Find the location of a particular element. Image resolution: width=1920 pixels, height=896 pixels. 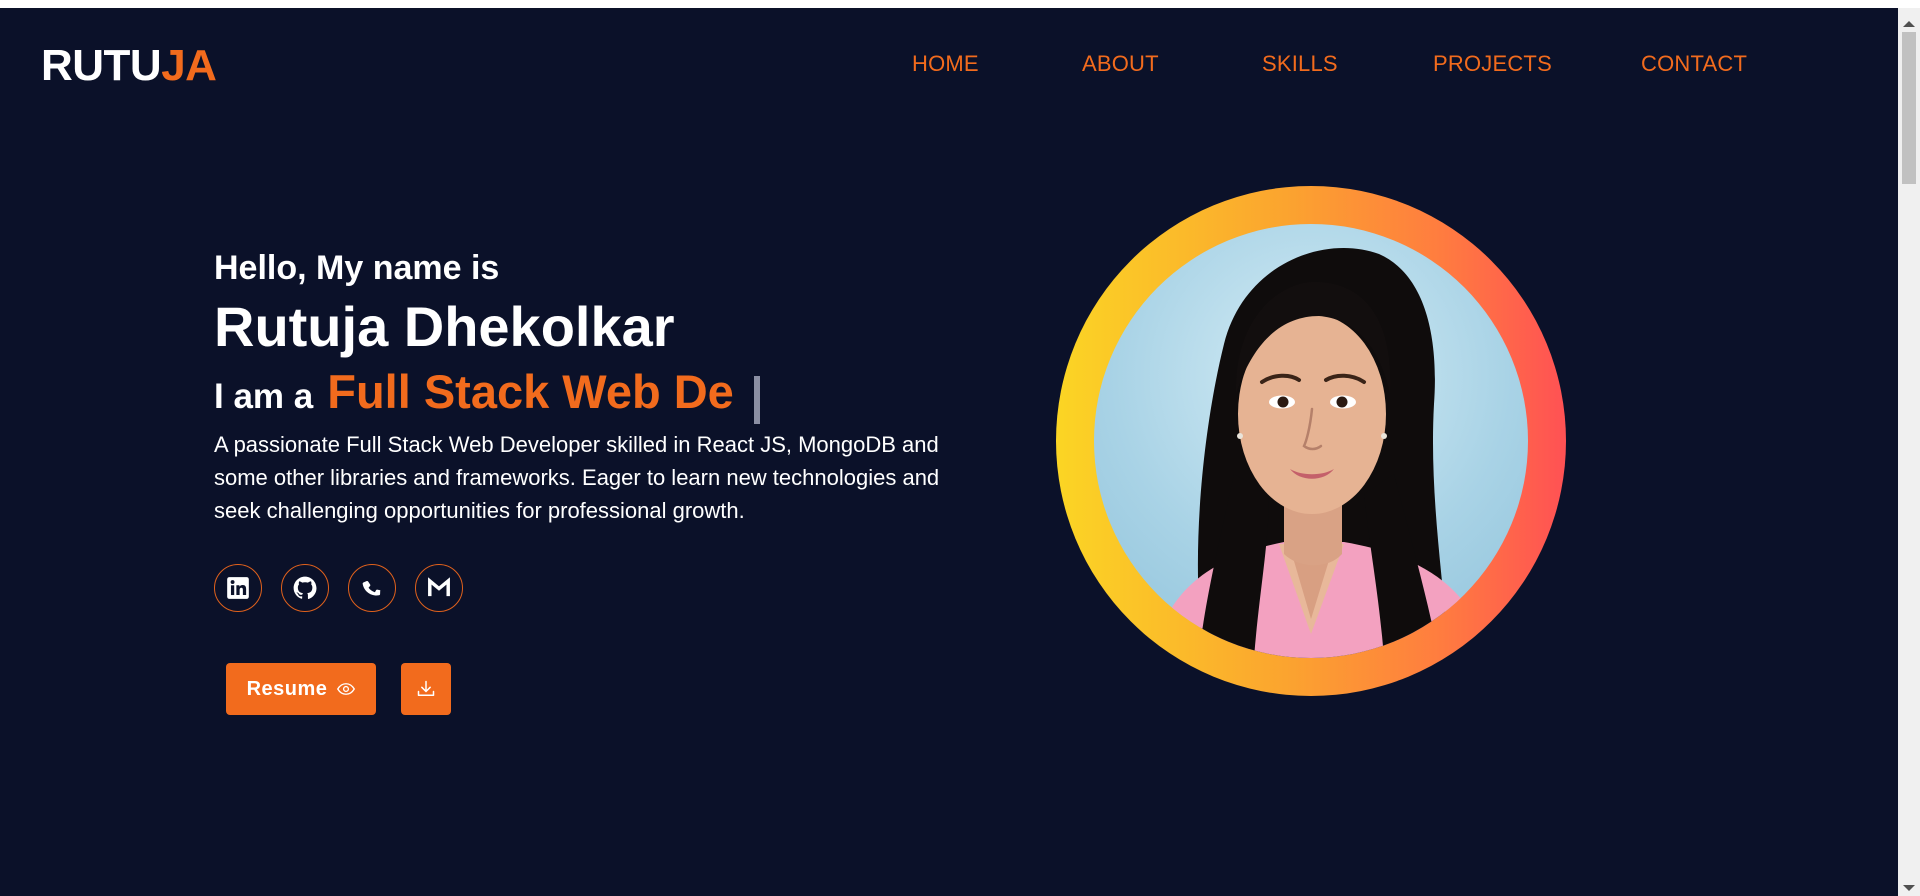

main-nav: HOME ABOUT SKILLS PROJECTS CONTACT is located at coordinates (949, 64).